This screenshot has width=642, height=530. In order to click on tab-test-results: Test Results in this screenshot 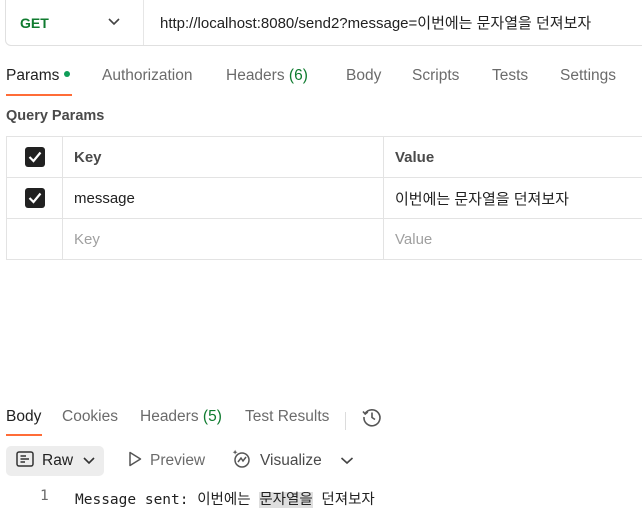, I will do `click(287, 417)`.